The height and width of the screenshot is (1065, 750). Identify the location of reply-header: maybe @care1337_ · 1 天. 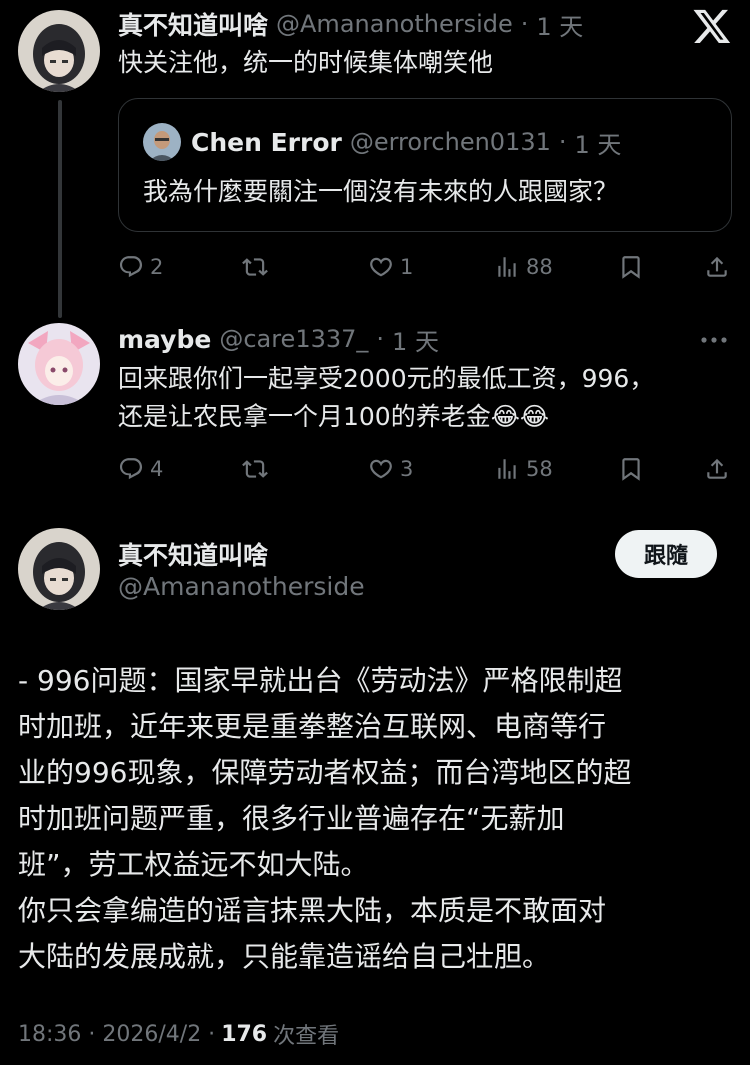
(278, 339).